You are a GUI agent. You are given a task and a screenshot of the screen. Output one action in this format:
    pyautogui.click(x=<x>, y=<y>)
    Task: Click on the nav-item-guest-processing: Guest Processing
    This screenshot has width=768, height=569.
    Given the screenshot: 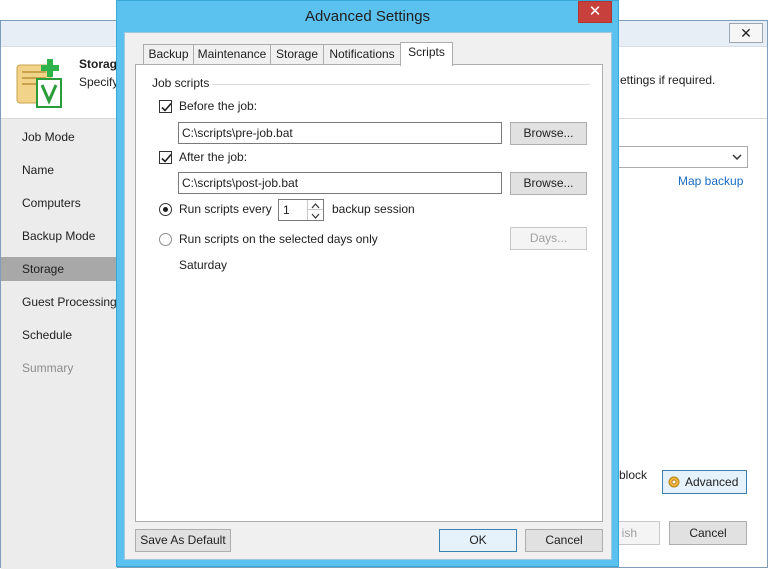 What is the action you would take?
    pyautogui.click(x=59, y=302)
    